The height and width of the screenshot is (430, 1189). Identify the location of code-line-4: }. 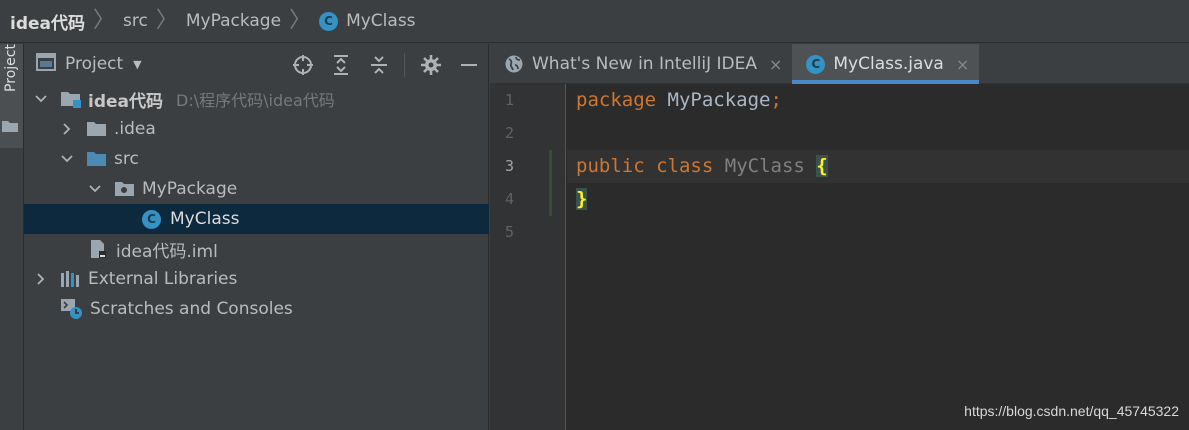
(582, 199).